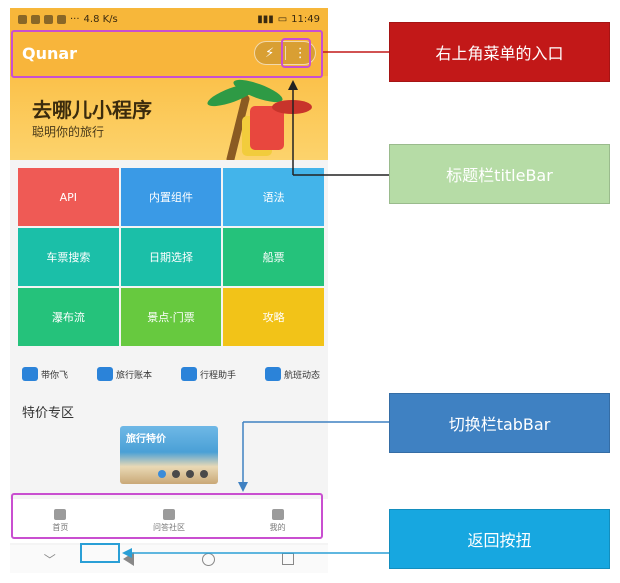  Describe the element at coordinates (75, 19) in the screenshot. I see `status-more: ···` at that location.